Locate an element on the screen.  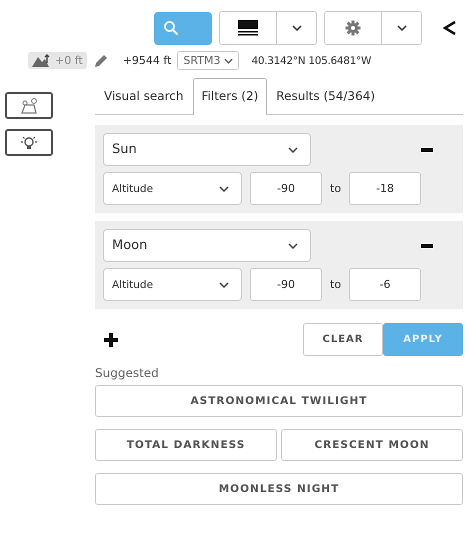
suggestion-button: MOONLESS NIGHT is located at coordinates (279, 489).